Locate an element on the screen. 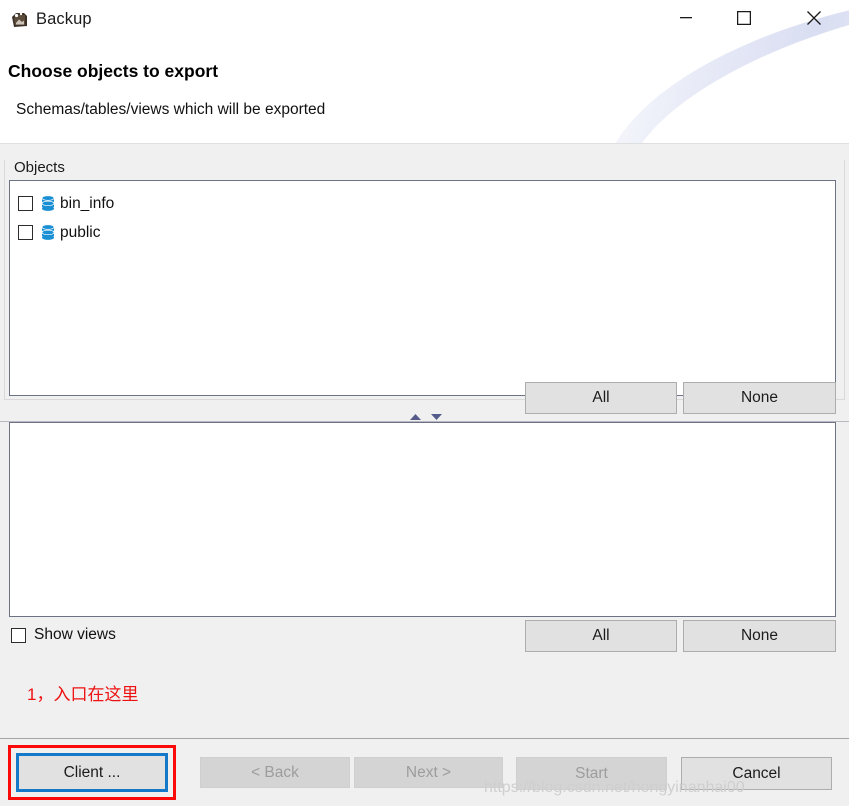 This screenshot has width=849, height=806. checkbox-show-views is located at coordinates (18, 635).